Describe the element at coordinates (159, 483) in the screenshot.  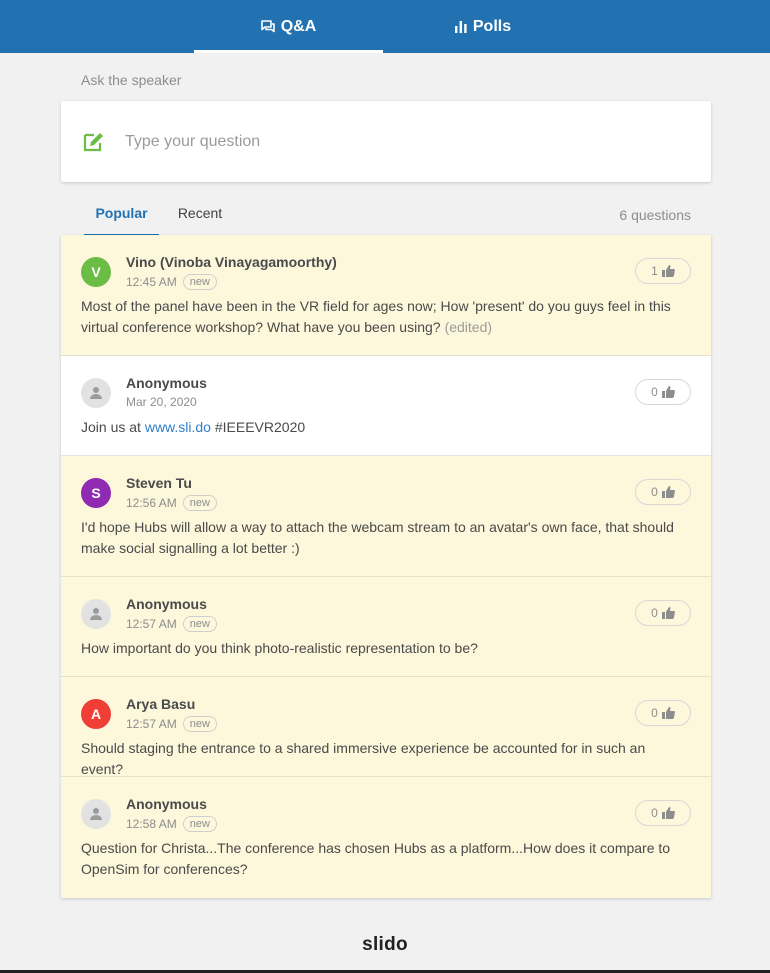
I see `question-author: Steven Tu` at that location.